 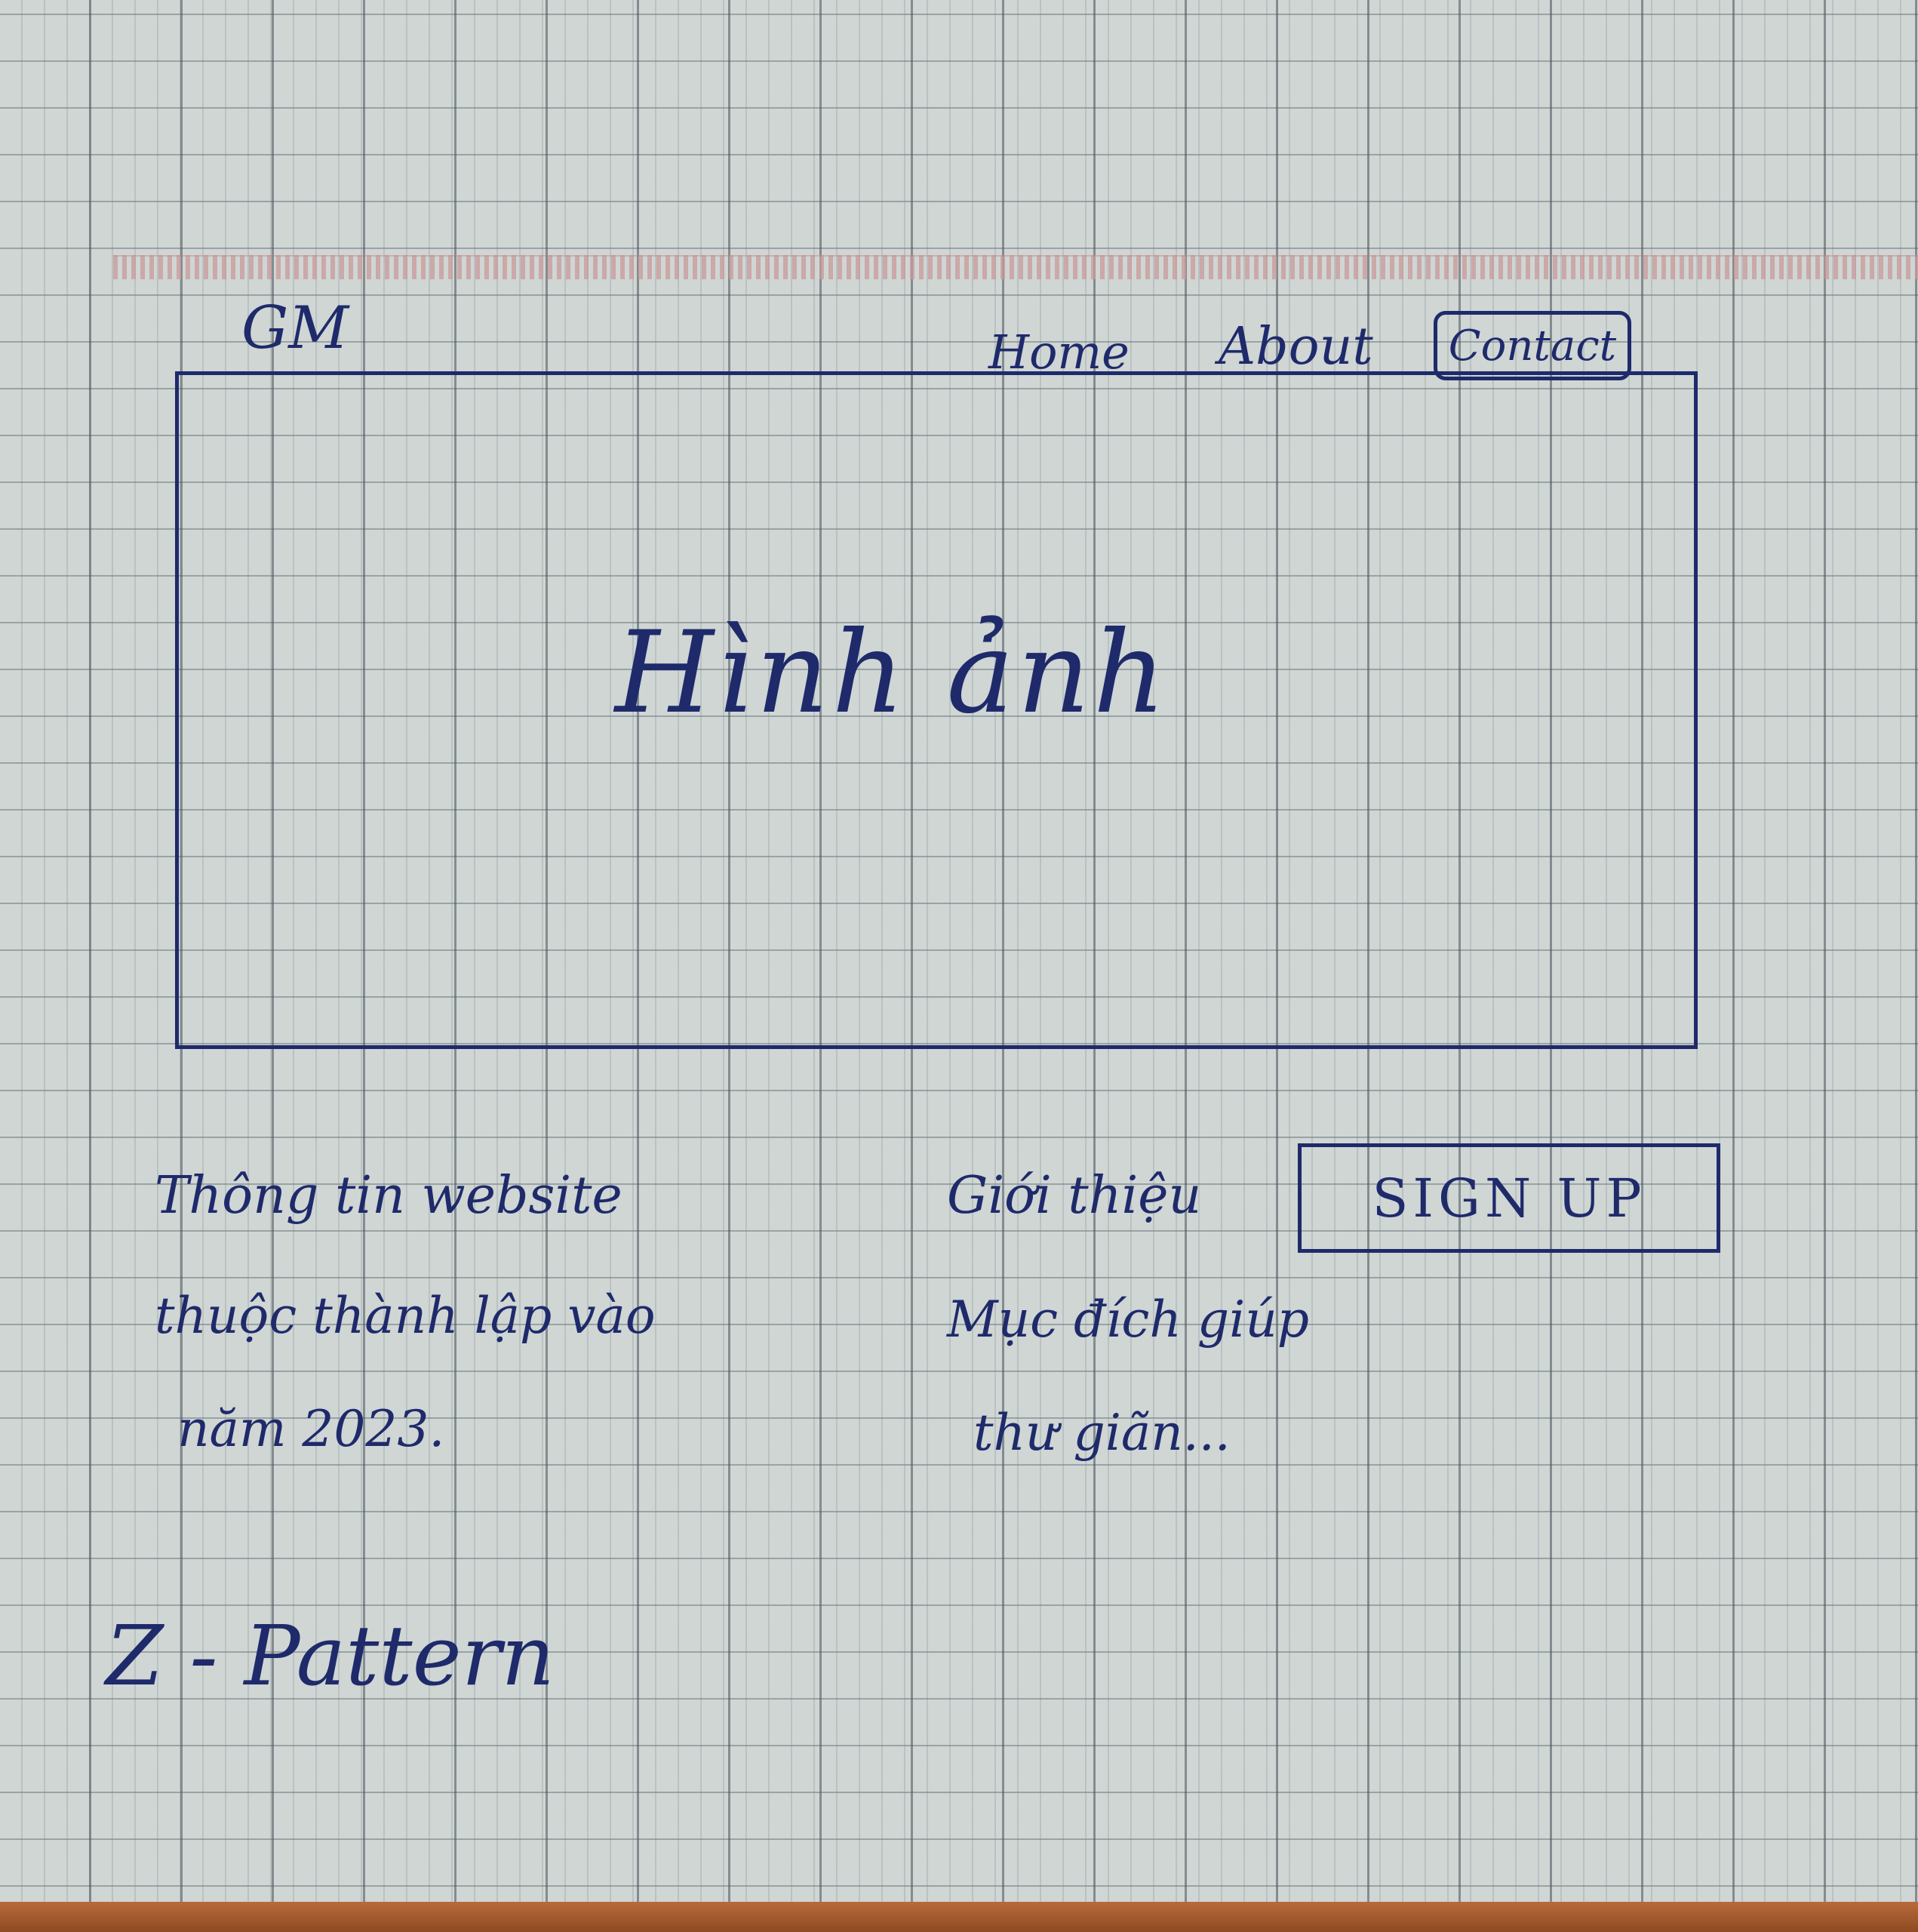 I want to click on paper-top-area, so click(x=959, y=128).